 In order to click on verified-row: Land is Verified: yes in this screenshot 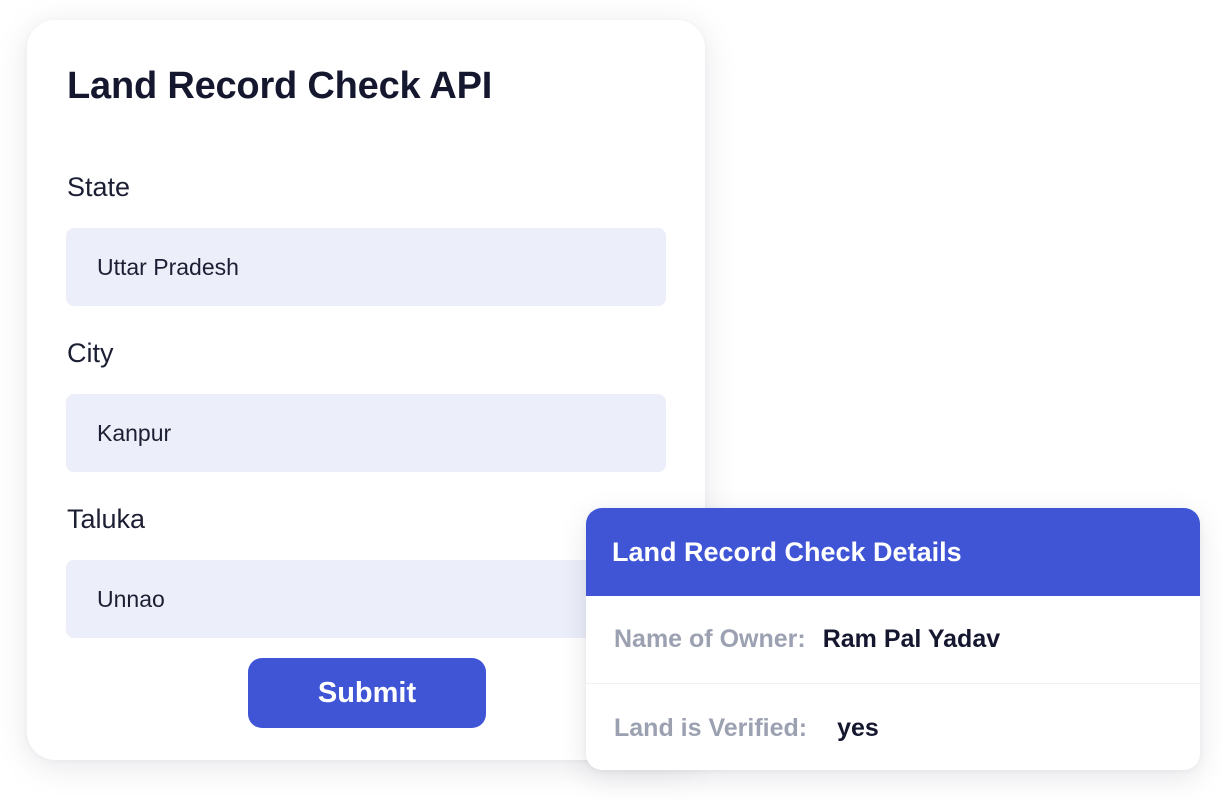, I will do `click(893, 727)`.